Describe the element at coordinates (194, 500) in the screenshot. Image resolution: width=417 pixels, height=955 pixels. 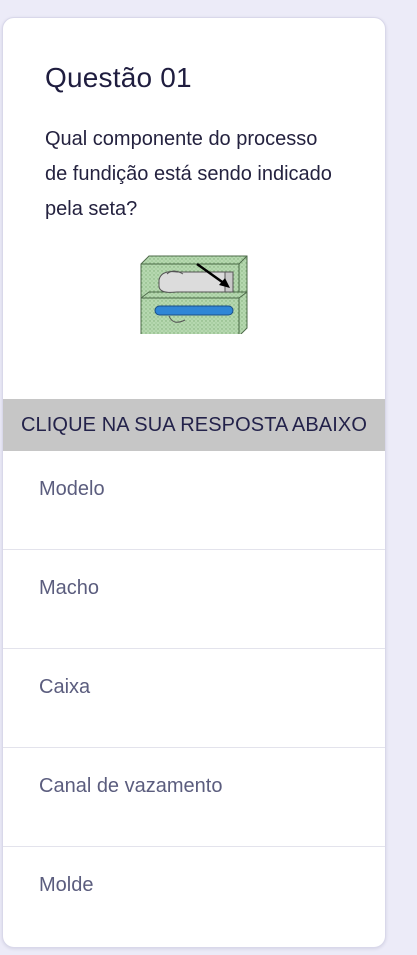
I see `answer-option-modelo: Modelo` at that location.